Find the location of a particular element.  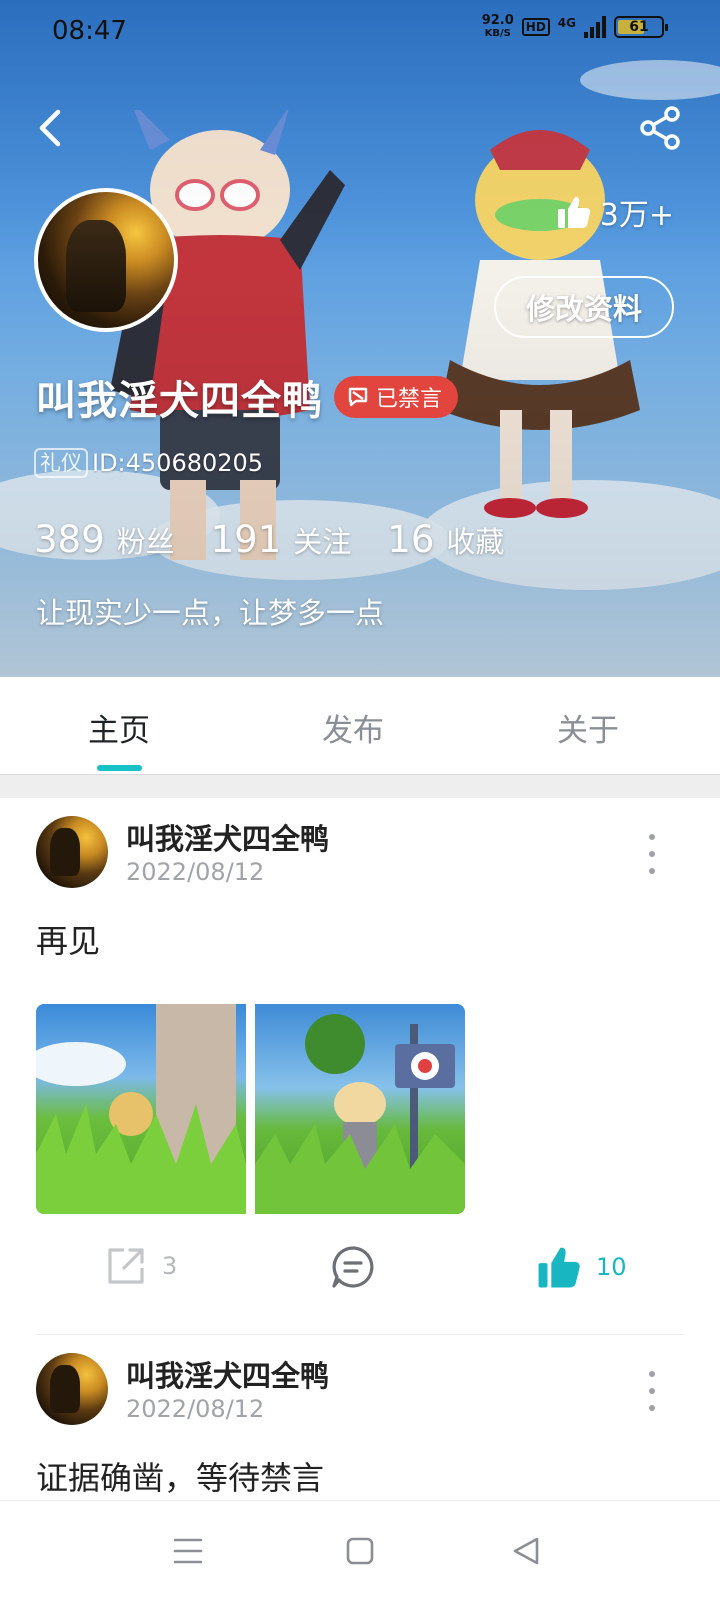

tab-home: 主页 is located at coordinates (119, 727).